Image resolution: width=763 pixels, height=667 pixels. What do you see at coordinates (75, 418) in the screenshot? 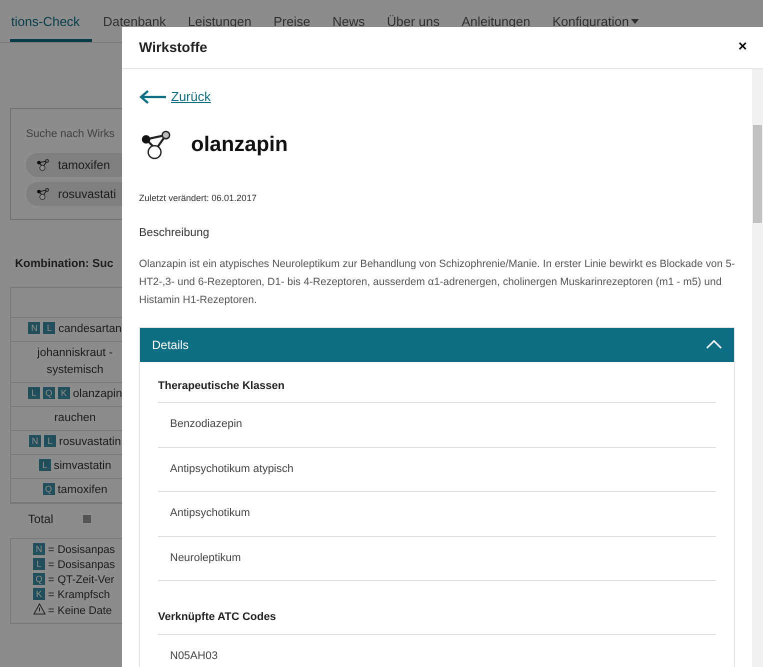
I see `table-cell: rauchen` at bounding box center [75, 418].